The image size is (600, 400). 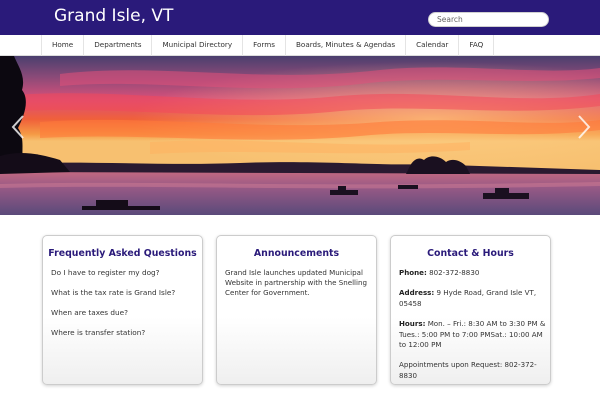 I want to click on search-input, so click(x=488, y=19).